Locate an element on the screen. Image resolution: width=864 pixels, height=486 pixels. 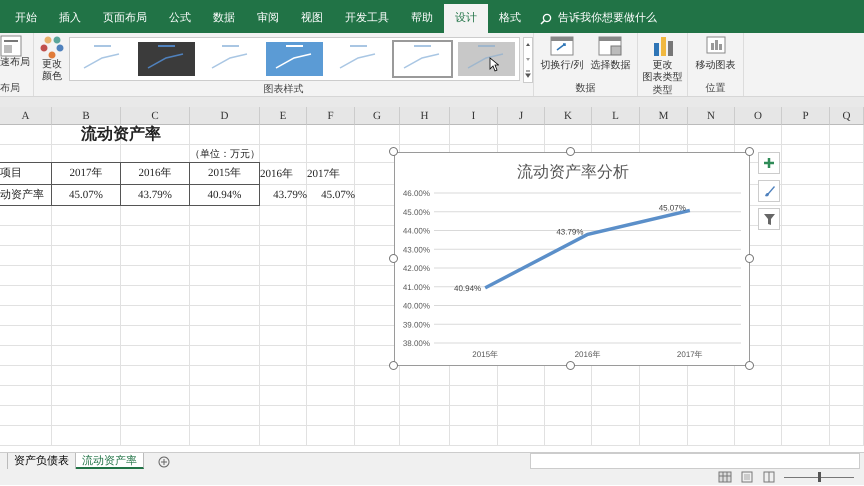
axis-tick-label: 42.00% is located at coordinates (416, 268).